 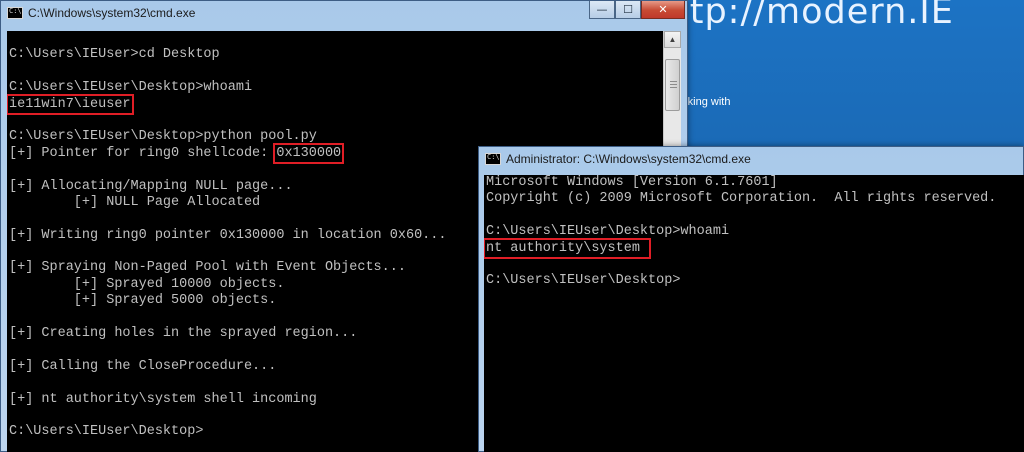 What do you see at coordinates (672, 39) in the screenshot?
I see `scroll-up-arrow-icon: ▲` at bounding box center [672, 39].